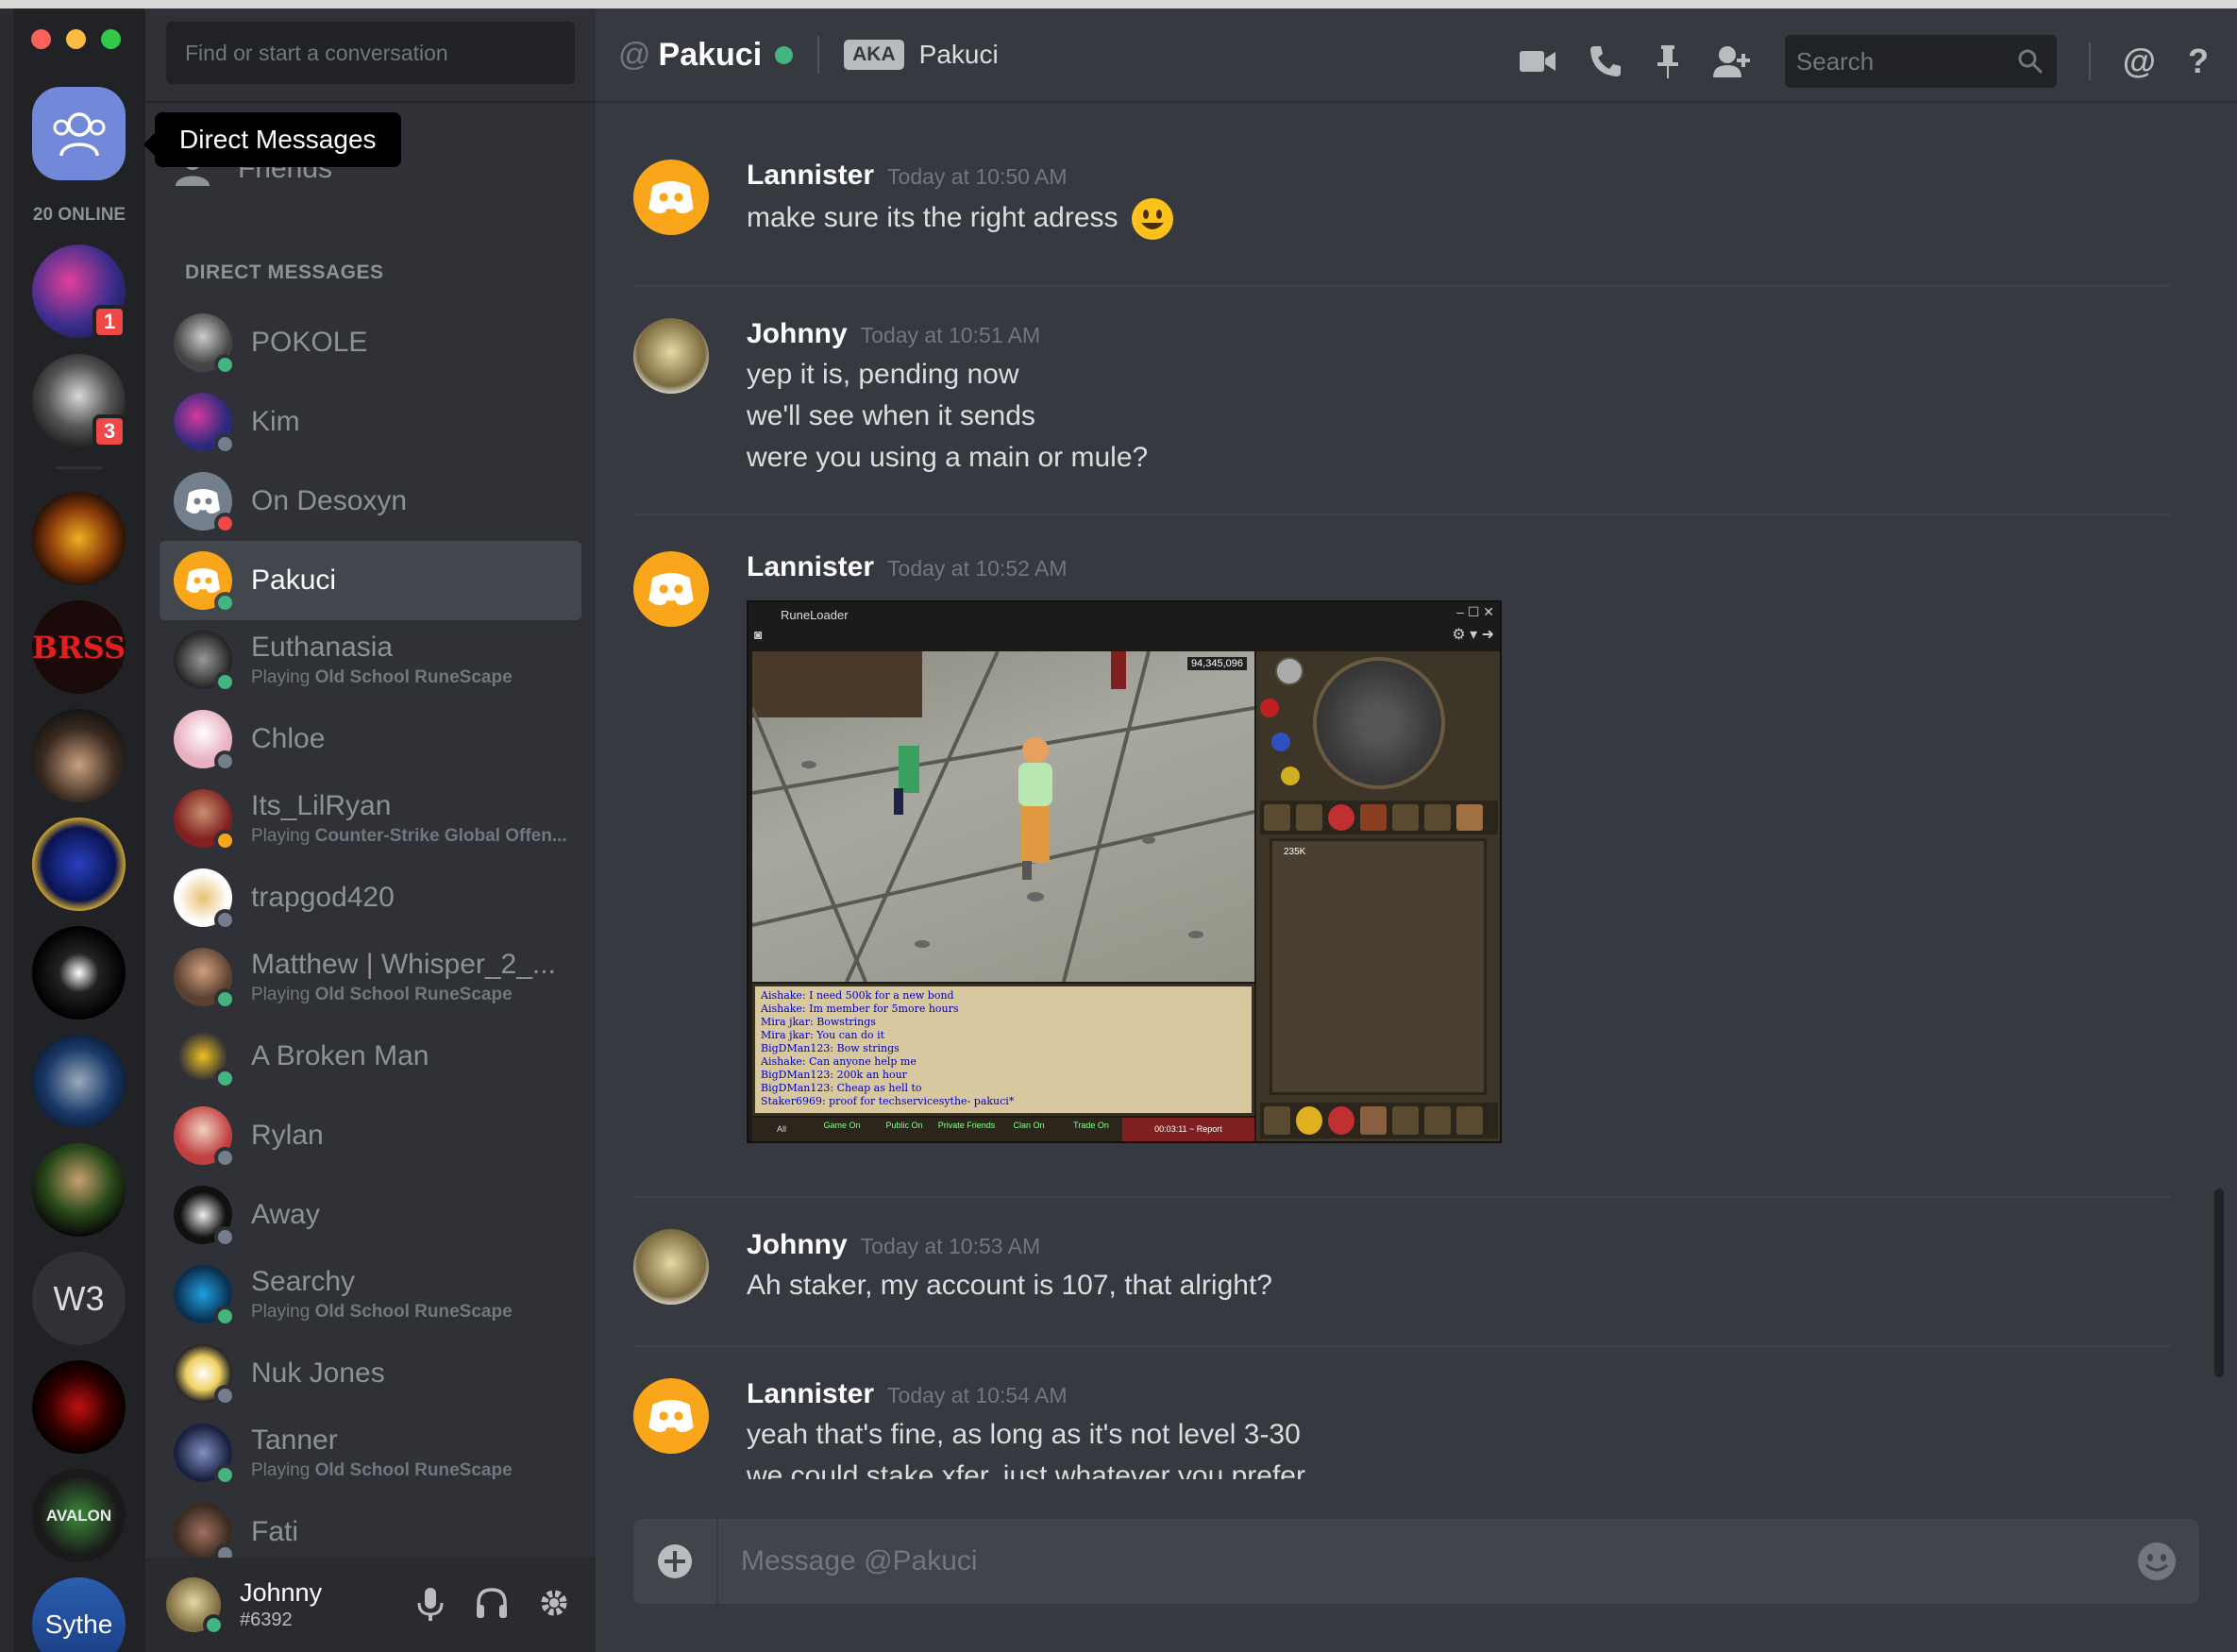  Describe the element at coordinates (195, 1606) in the screenshot. I see `user-avatar` at that location.